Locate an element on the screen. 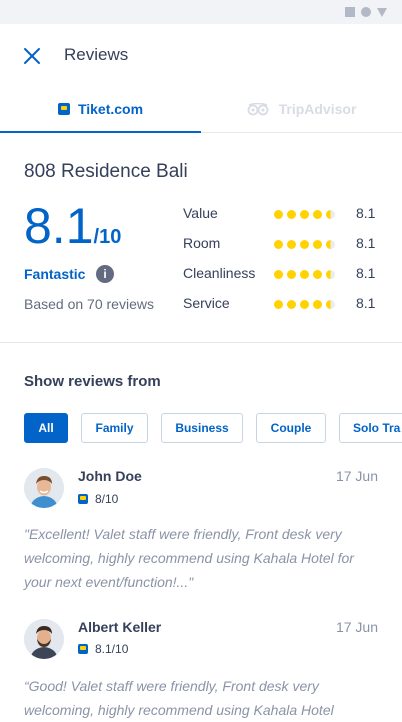 The width and height of the screenshot is (402, 722). rating-word: Fantastic is located at coordinates (55, 274).